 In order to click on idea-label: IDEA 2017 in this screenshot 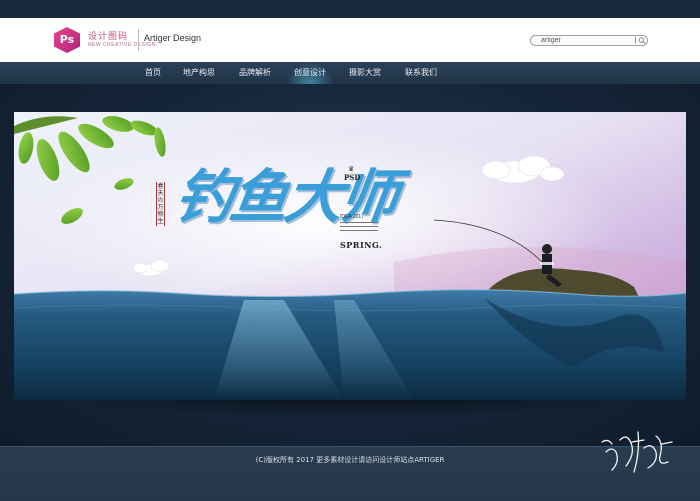, I will do `click(352, 217)`.